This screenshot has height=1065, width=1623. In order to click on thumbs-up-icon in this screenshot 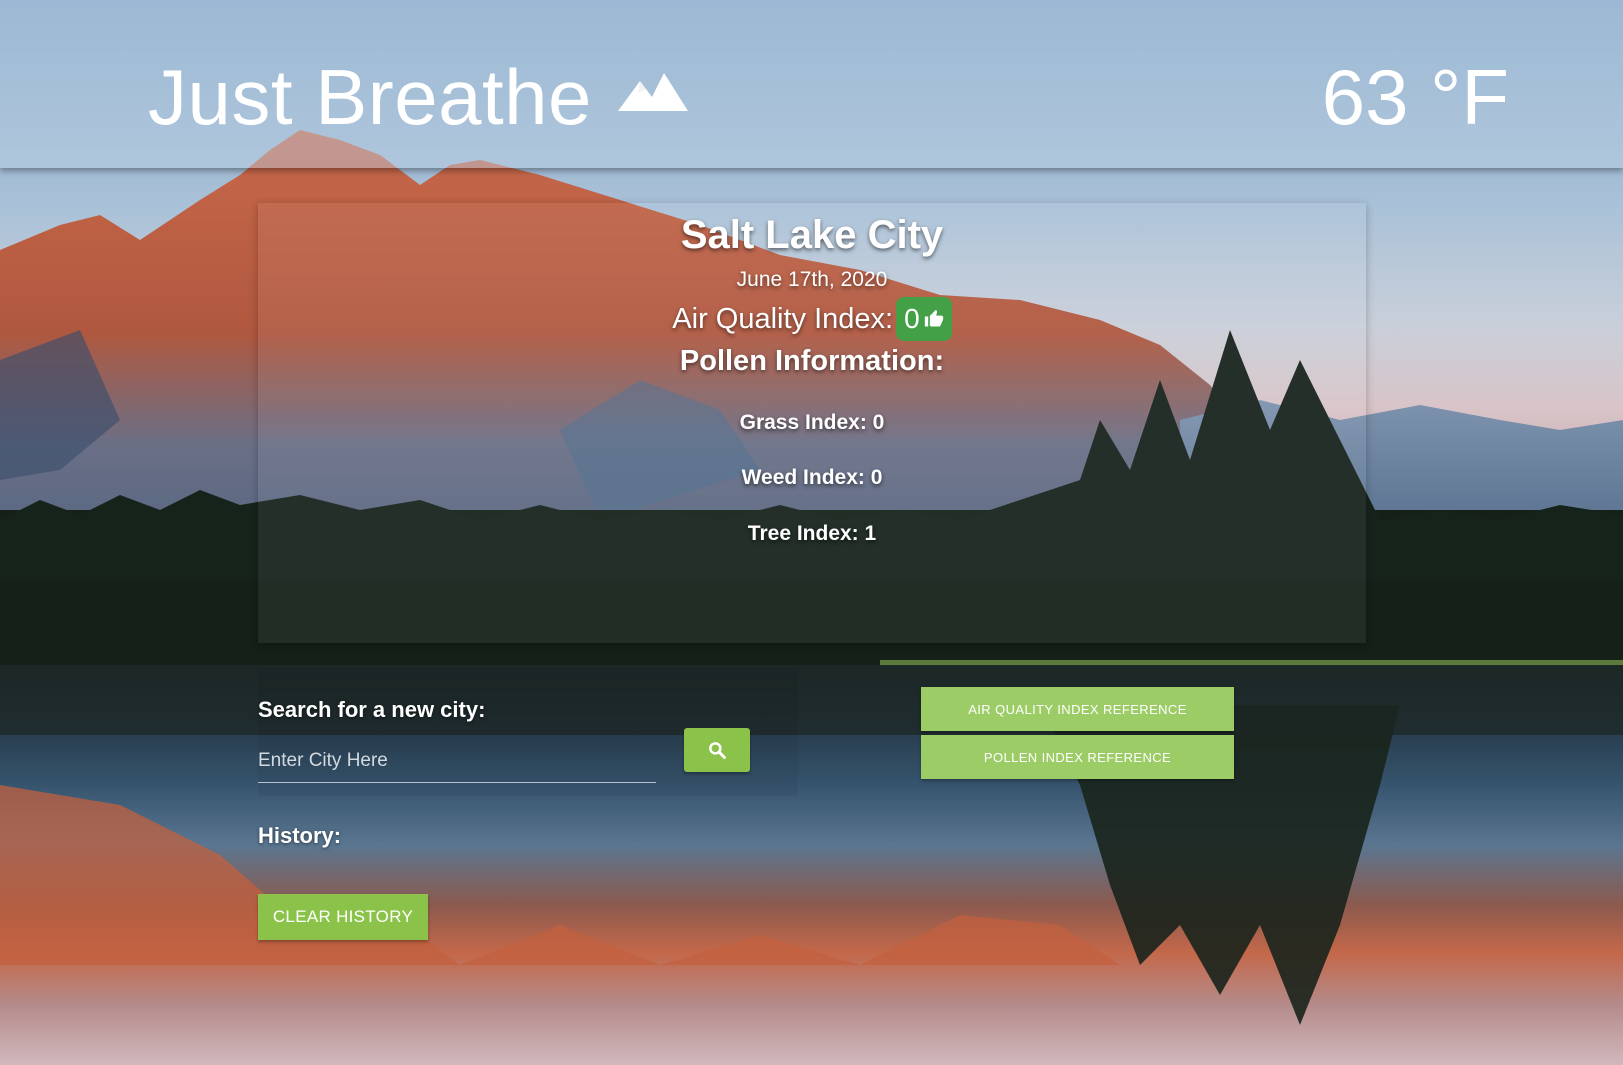, I will do `click(933, 318)`.